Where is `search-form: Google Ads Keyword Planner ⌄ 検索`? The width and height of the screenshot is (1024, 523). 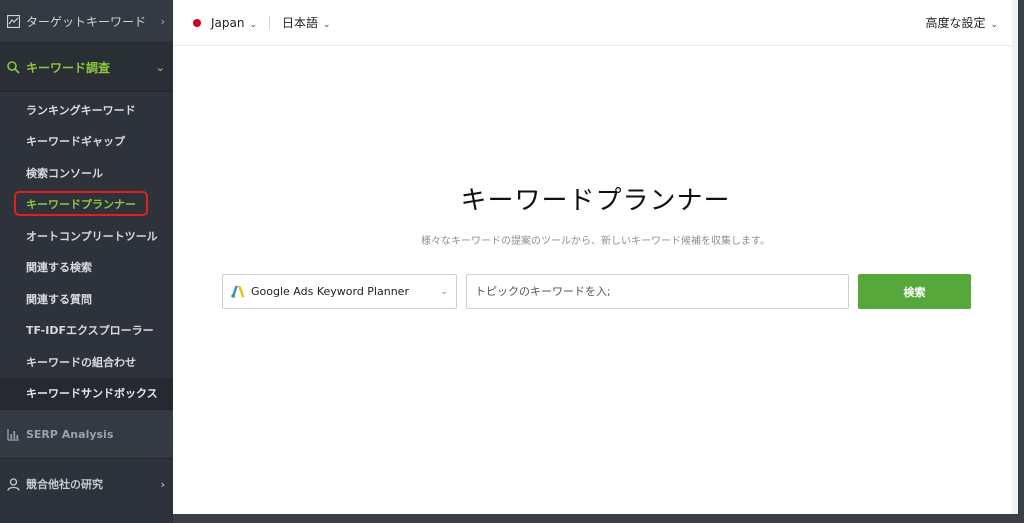
search-form: Google Ads Keyword Planner ⌄ 検索 is located at coordinates (596, 291).